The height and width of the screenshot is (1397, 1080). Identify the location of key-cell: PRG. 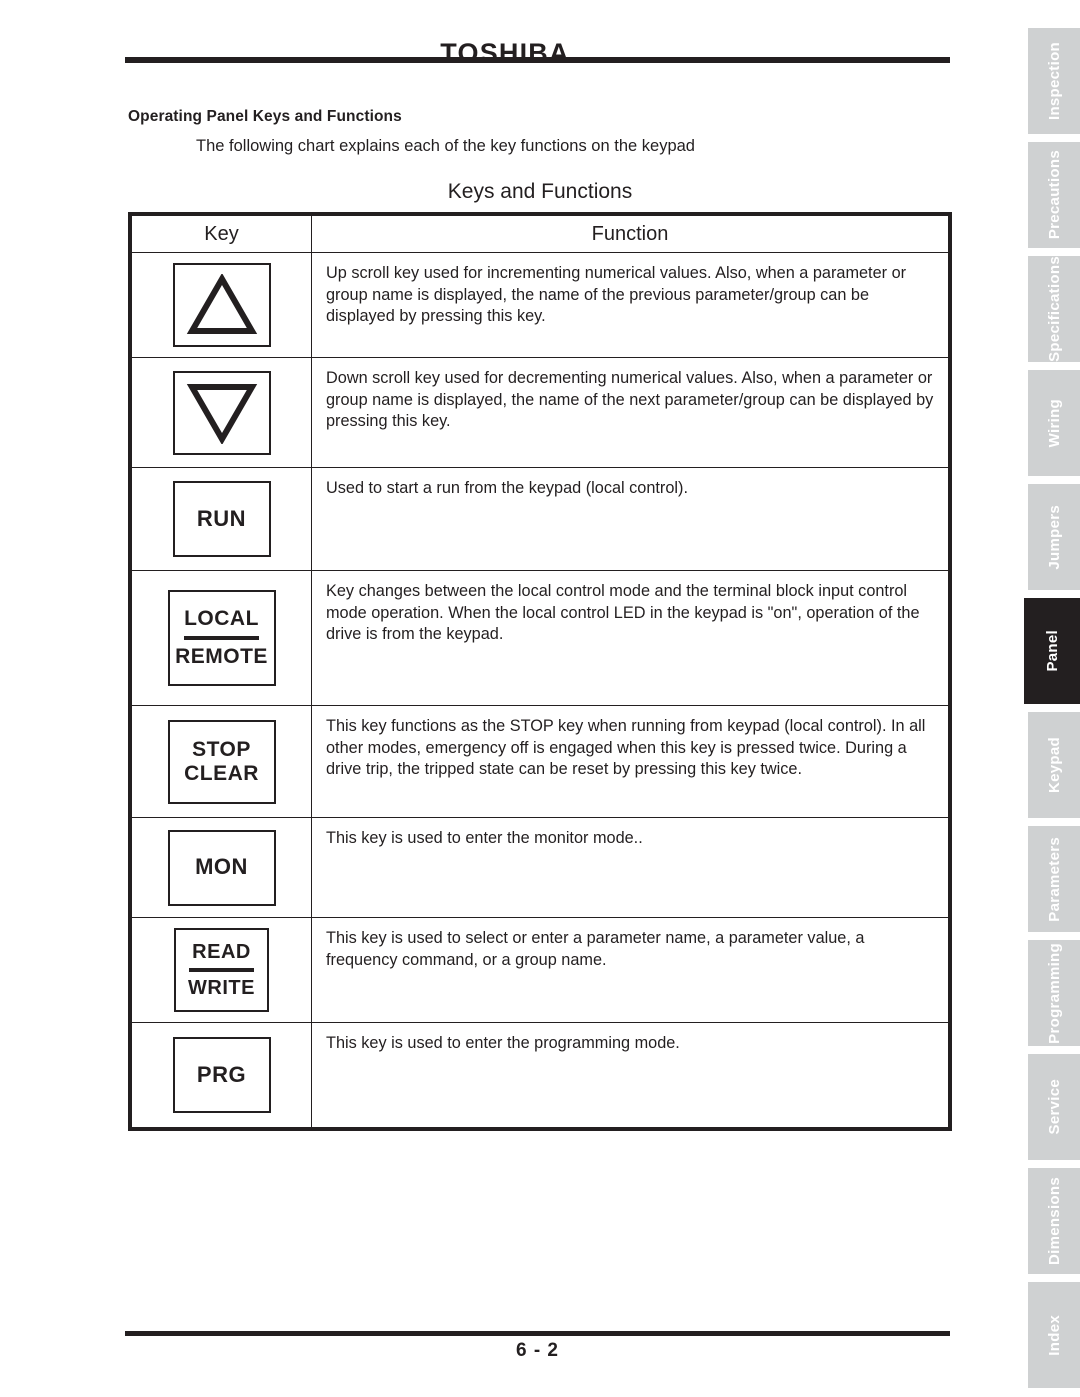
(221, 1075).